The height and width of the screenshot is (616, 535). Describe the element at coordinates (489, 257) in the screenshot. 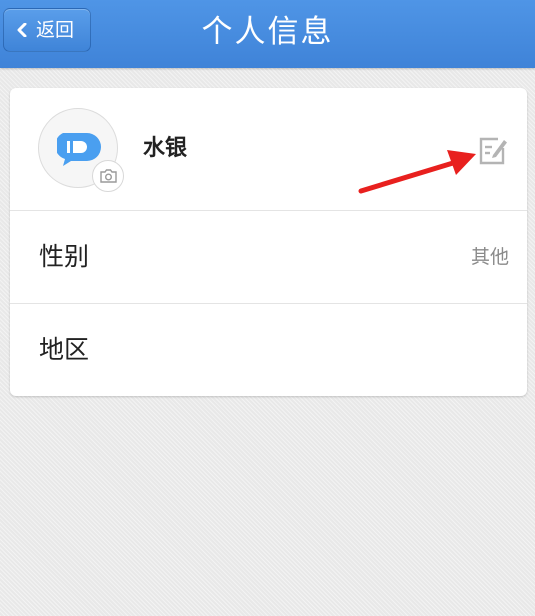

I see `gender-value: 其他` at that location.